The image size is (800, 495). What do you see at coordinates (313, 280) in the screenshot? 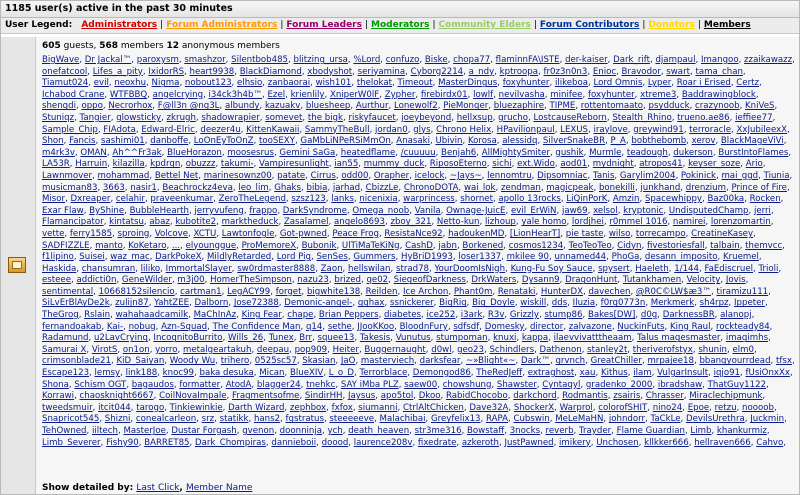
I see `user-link: nazu23` at bounding box center [313, 280].